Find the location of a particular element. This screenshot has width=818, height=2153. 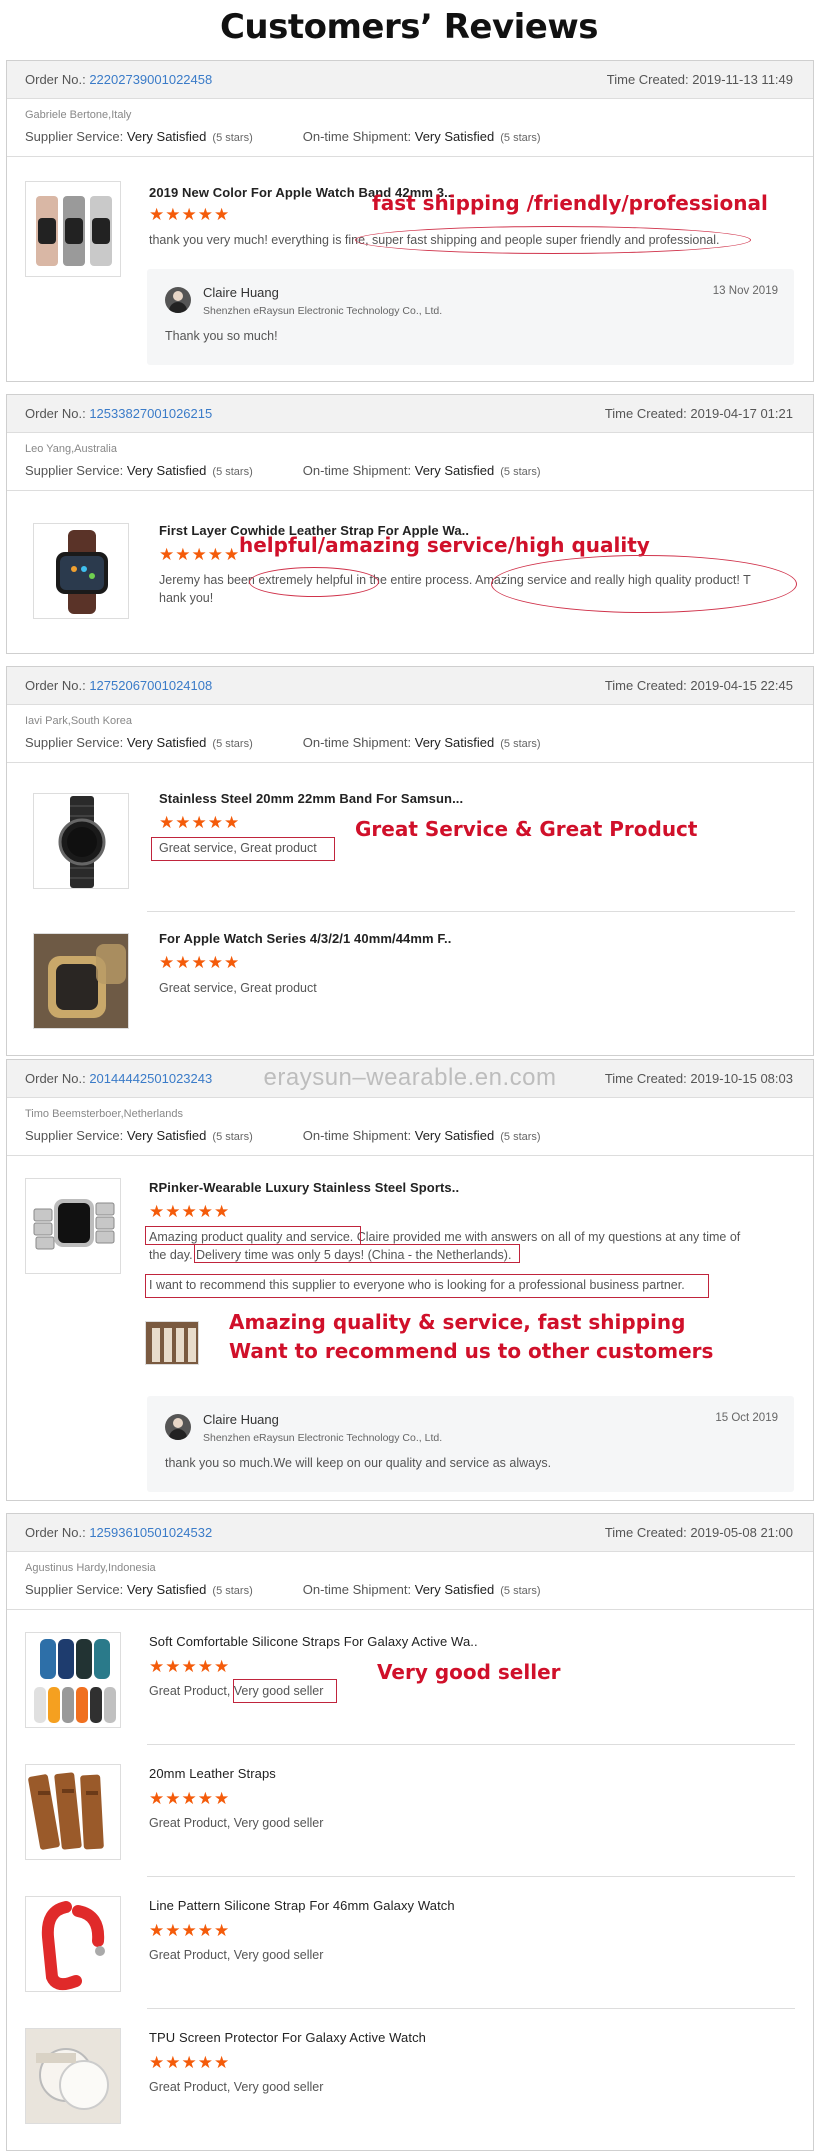

order-no-link: 12593610501024532 is located at coordinates (150, 1532).